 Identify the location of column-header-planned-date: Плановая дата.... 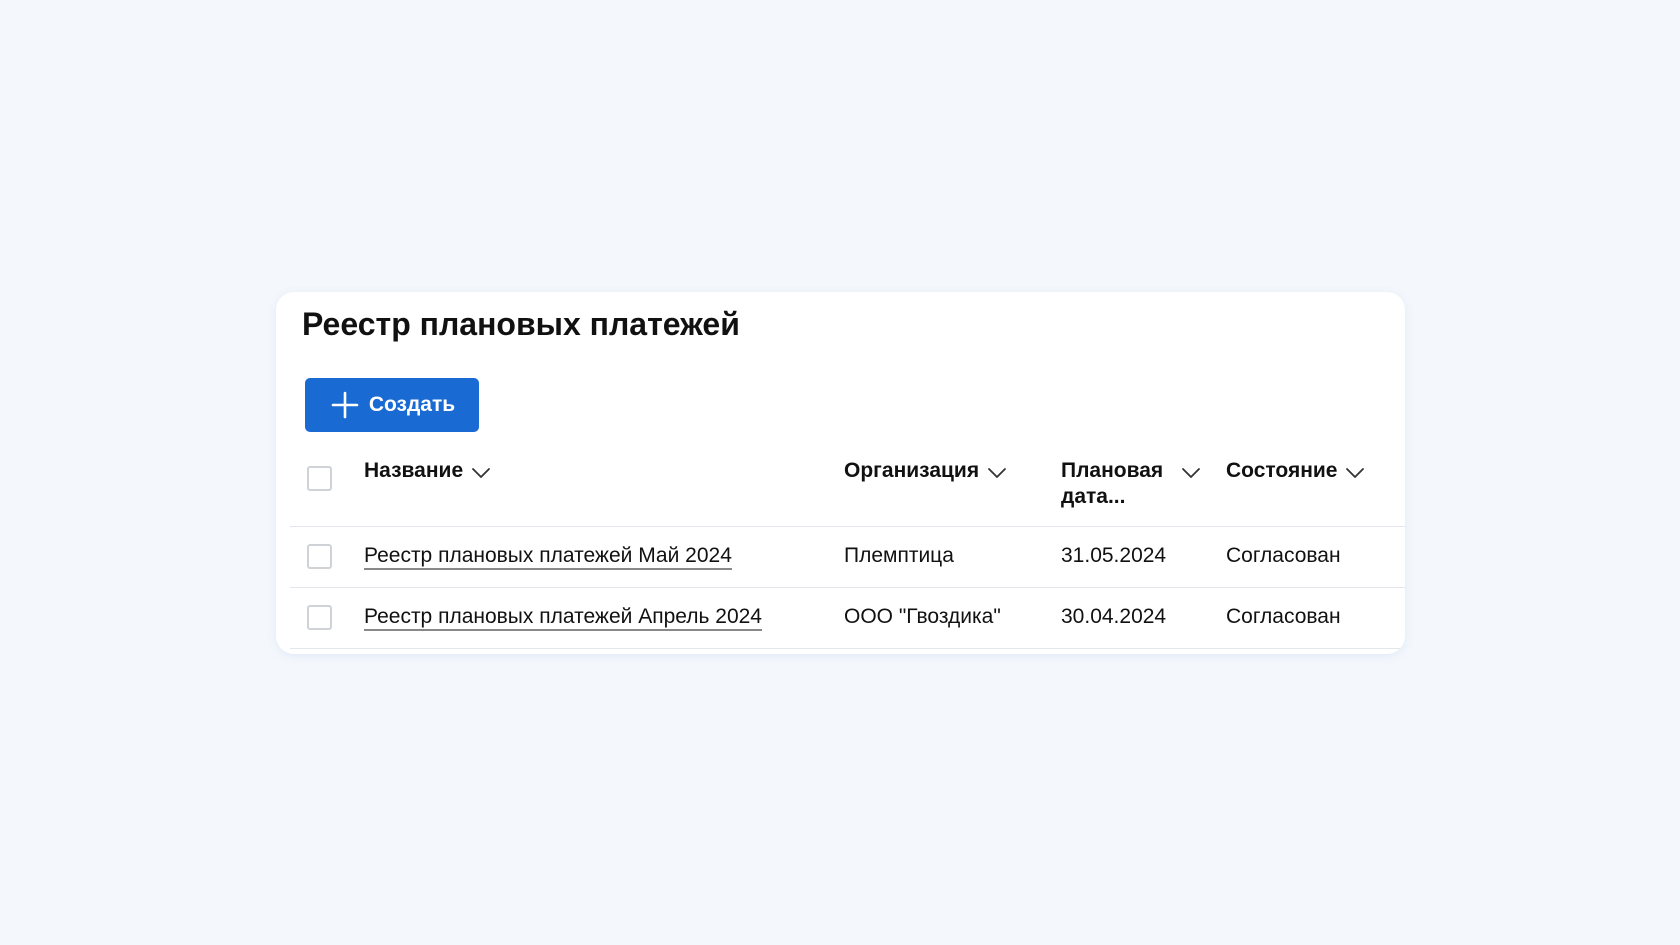
(1131, 484).